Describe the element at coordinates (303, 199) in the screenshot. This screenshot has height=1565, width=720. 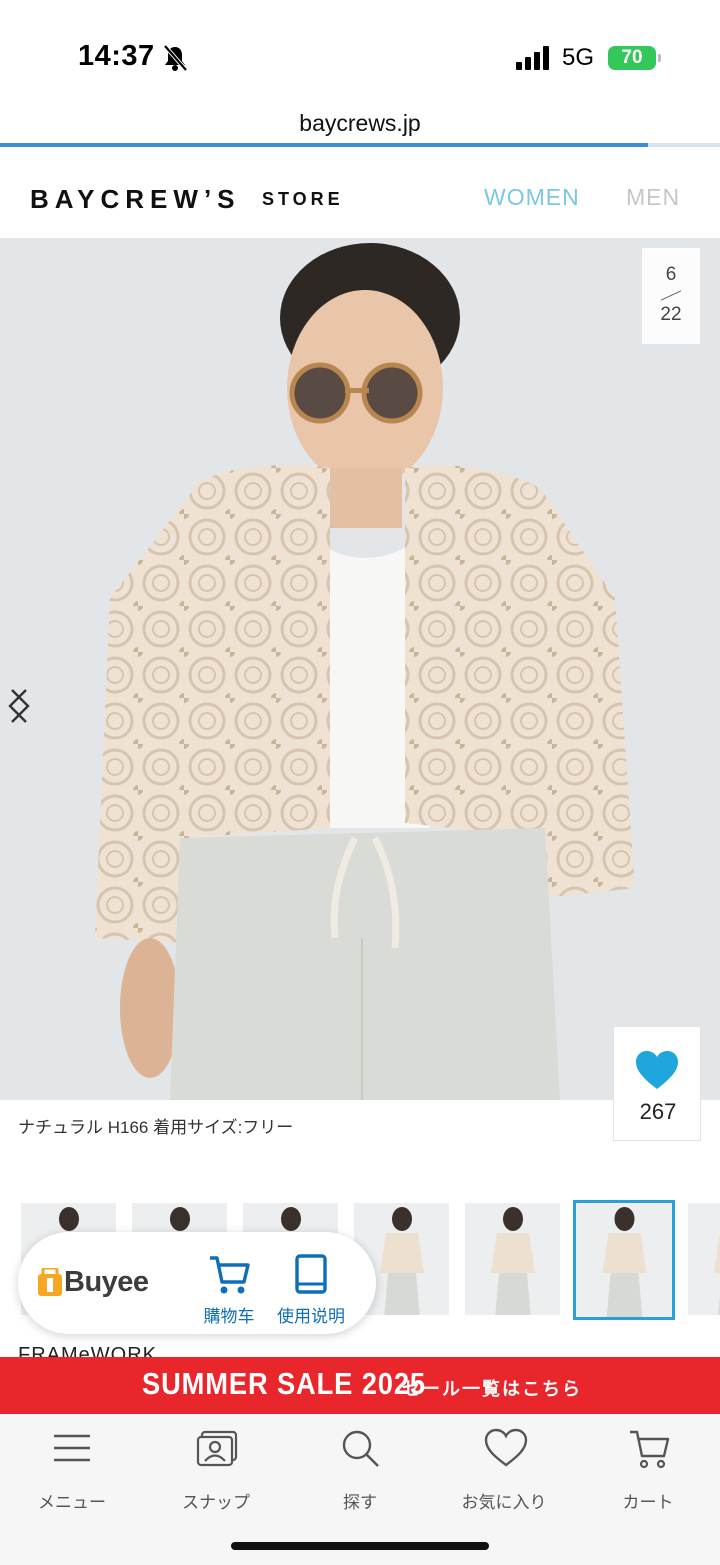
I see `site-logo-store: STORE` at that location.